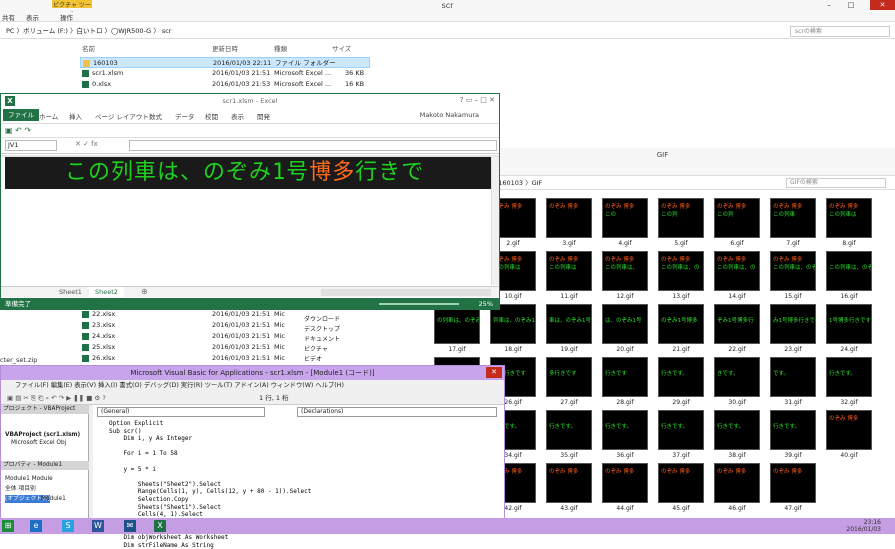  Describe the element at coordinates (625, 377) in the screenshot. I see `gif-thumbnail: 行きです` at that location.